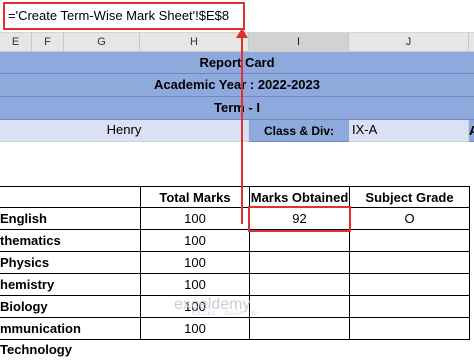 The height and width of the screenshot is (360, 474). Describe the element at coordinates (70, 306) in the screenshot. I see `subject-cell: Biology` at that location.